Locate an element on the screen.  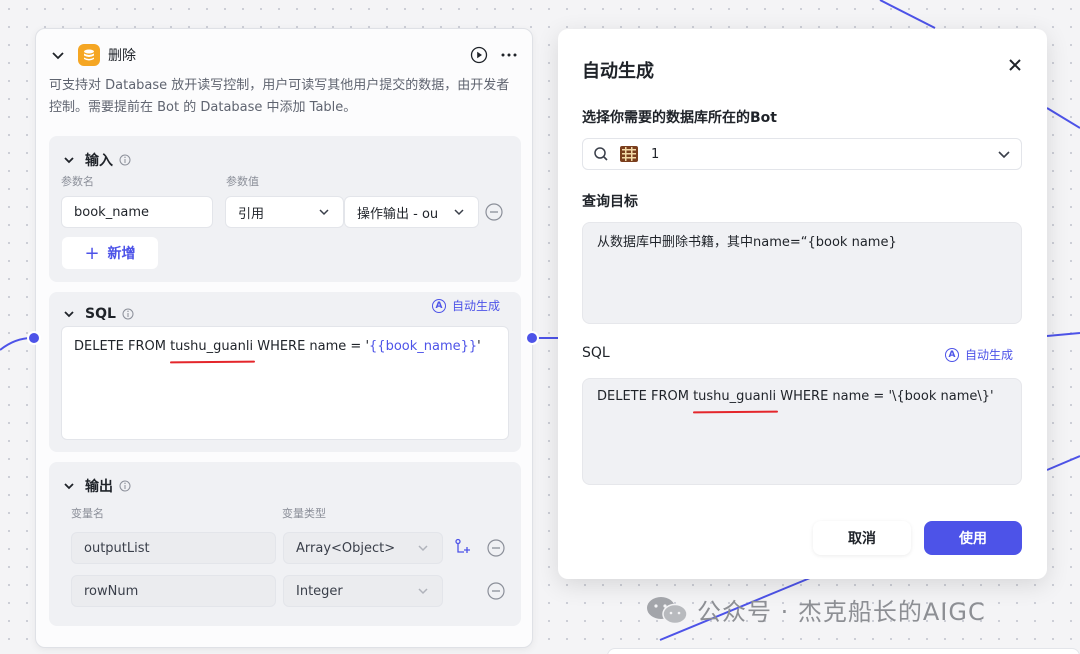
search-icon is located at coordinates (601, 154).